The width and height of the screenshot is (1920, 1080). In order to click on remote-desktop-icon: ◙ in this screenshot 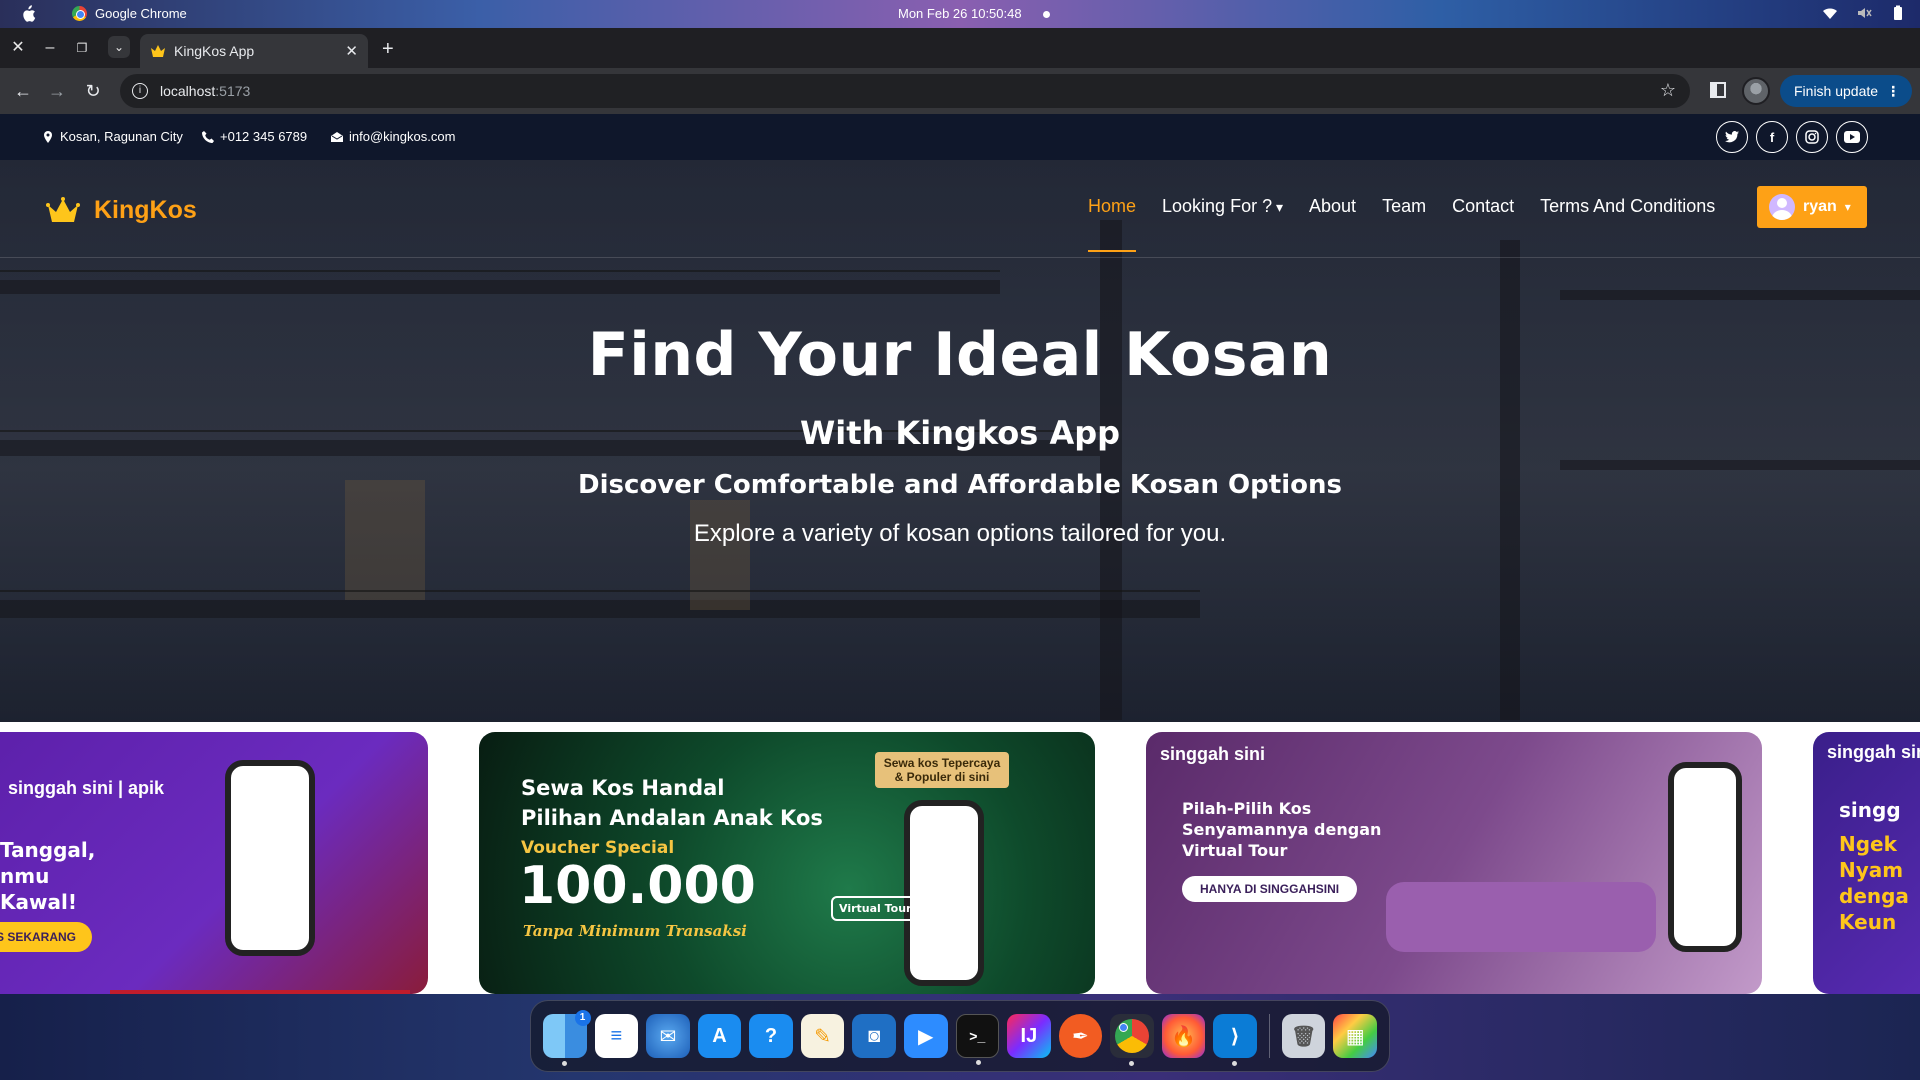, I will do `click(874, 1036)`.